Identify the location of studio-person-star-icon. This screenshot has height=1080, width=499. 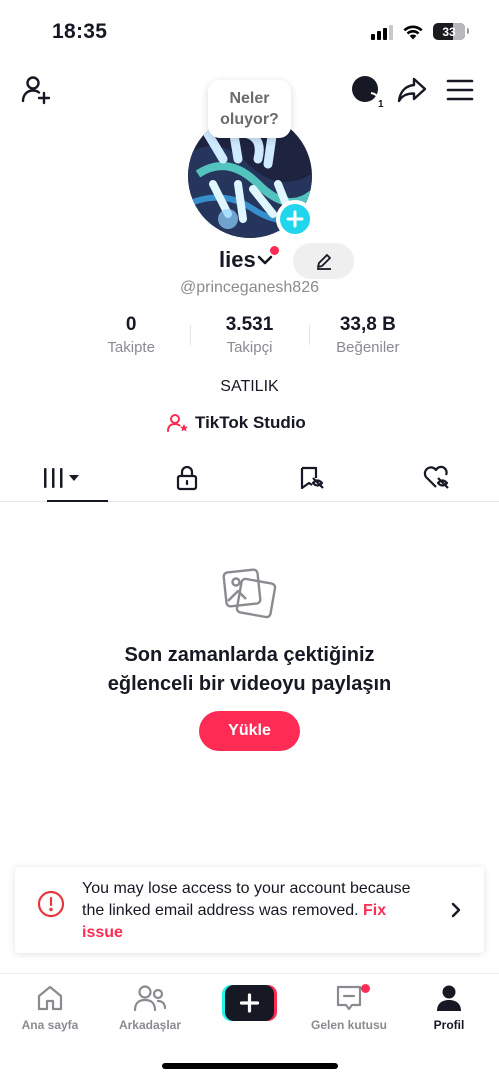
(177, 423).